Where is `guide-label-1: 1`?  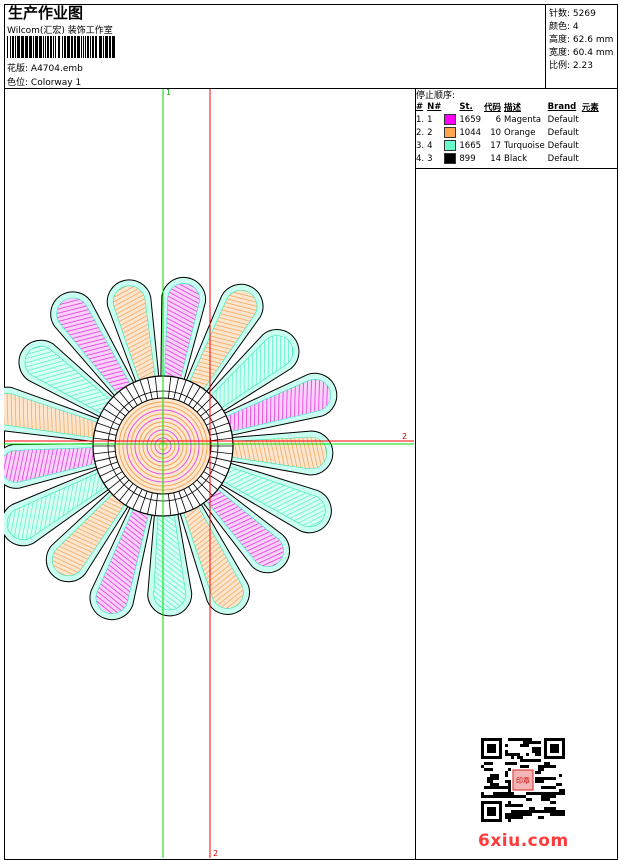 guide-label-1: 1 is located at coordinates (168, 93).